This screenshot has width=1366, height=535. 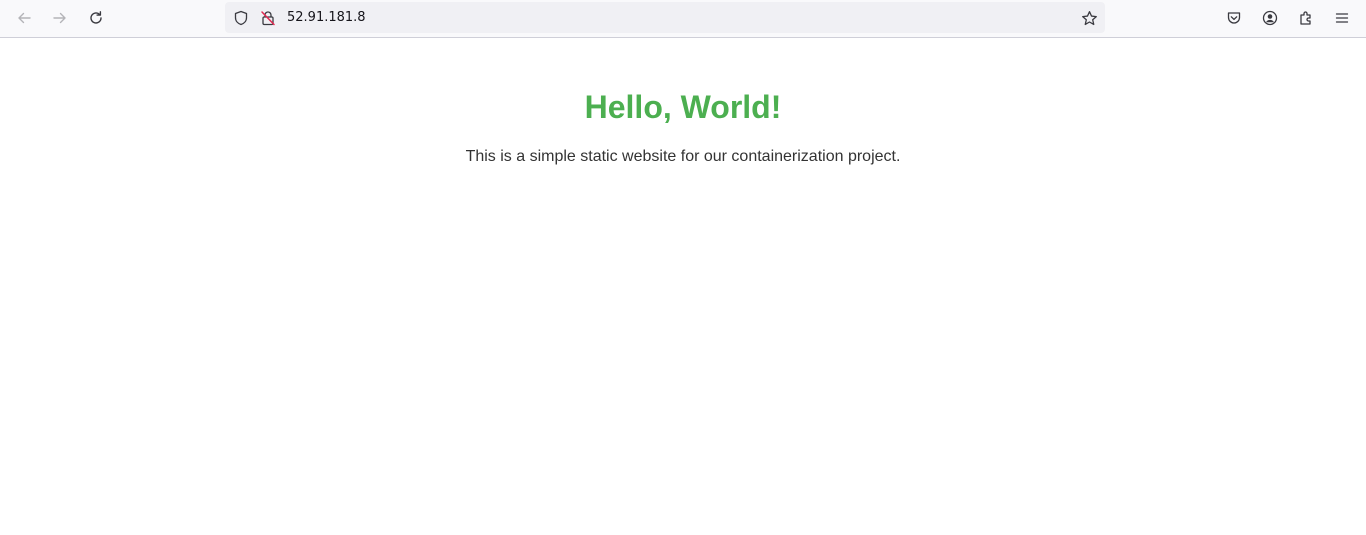 I want to click on browser-toolbar: 52.91.181.8, so click(x=683, y=19).